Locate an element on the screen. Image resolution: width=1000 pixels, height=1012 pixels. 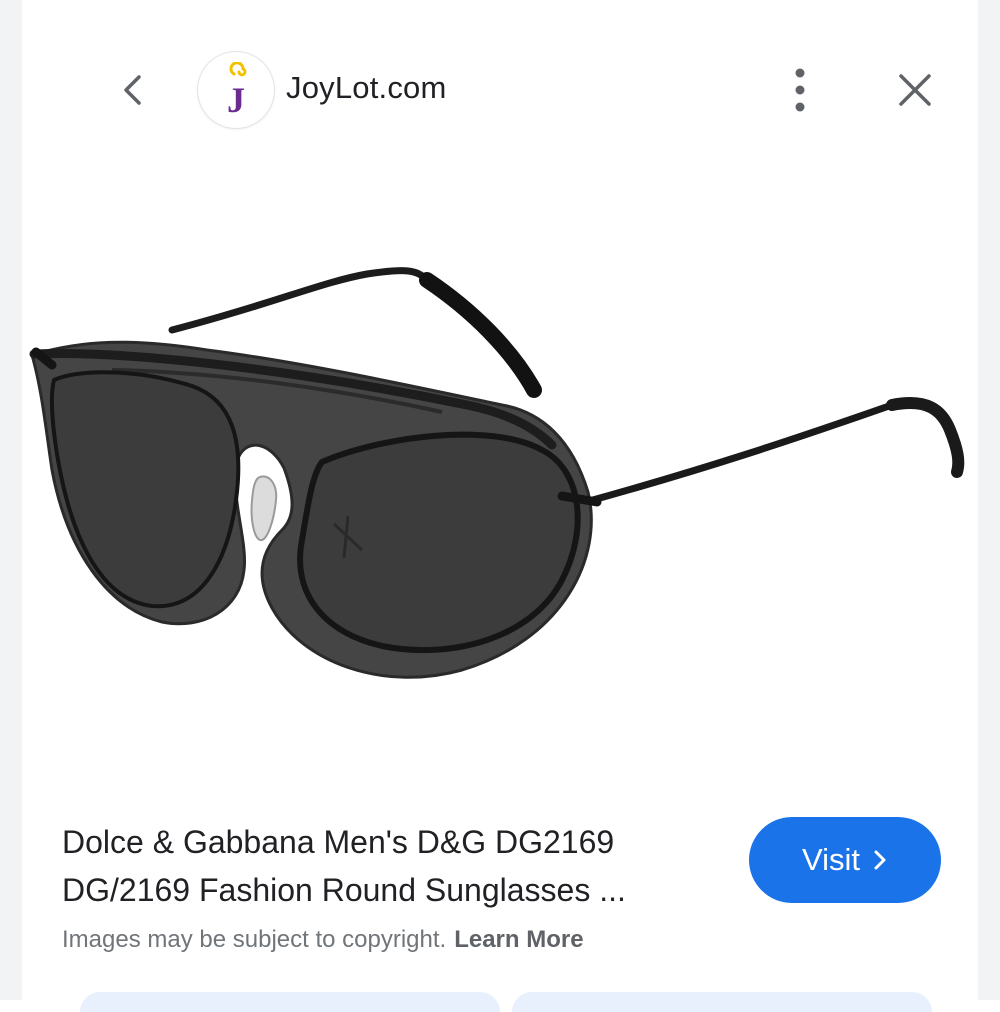
close-button is located at coordinates (915, 90).